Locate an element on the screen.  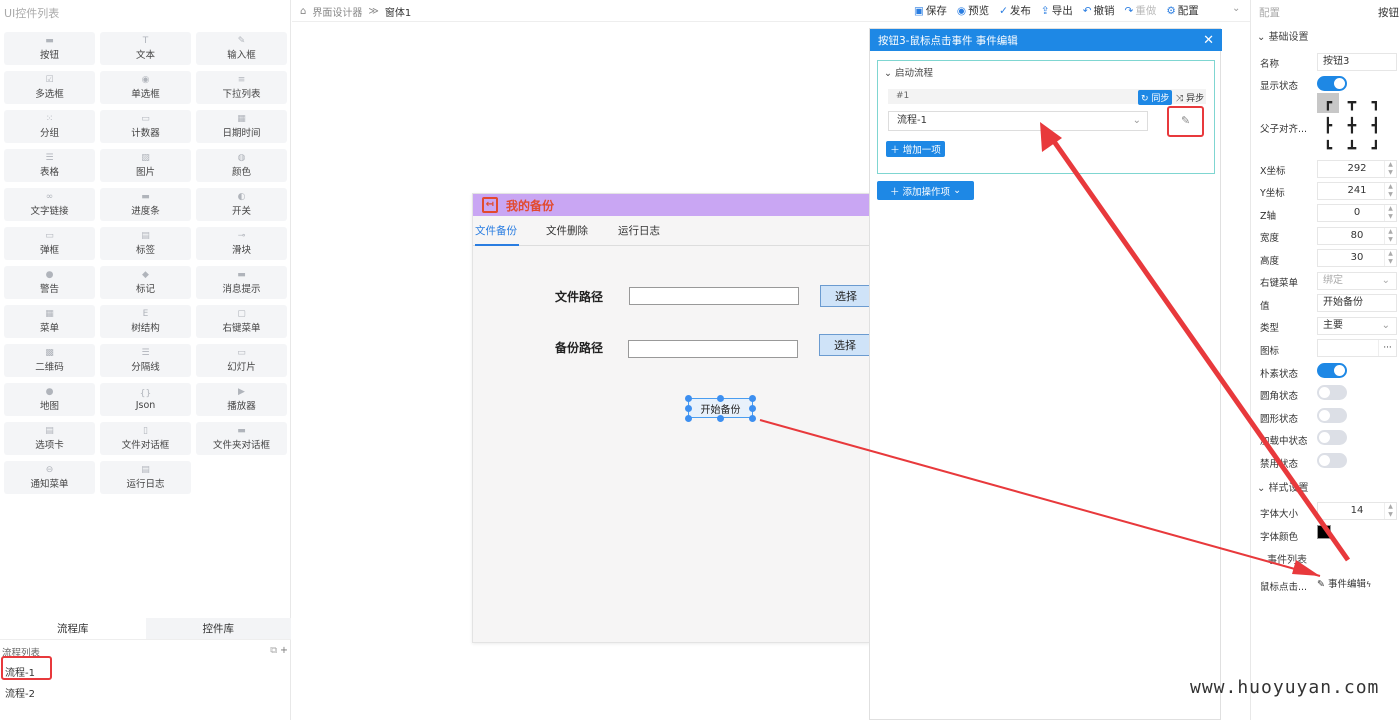
arrow-to-edit-icon is located at coordinates (1197, 345).